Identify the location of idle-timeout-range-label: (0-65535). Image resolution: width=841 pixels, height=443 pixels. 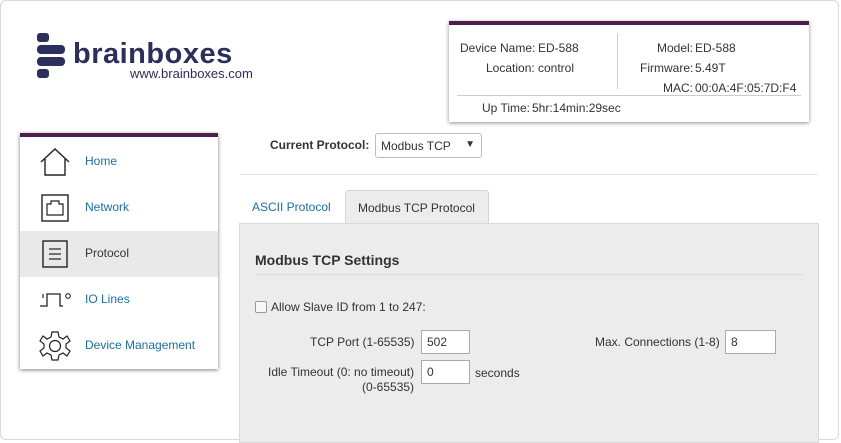
(388, 387).